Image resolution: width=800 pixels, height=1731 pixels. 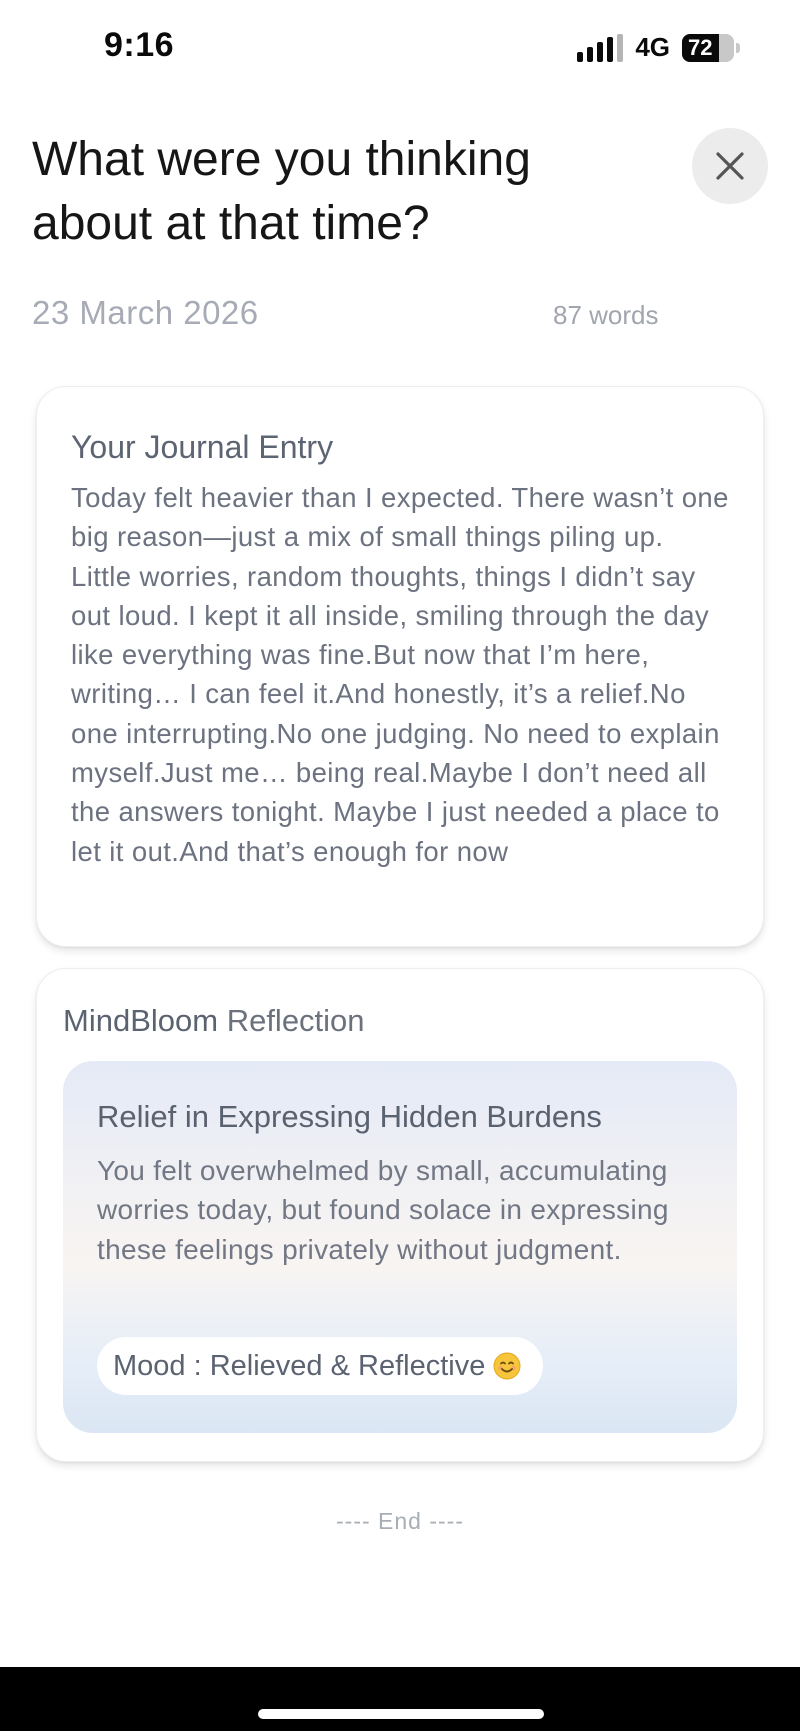 I want to click on cellular-signal-icon, so click(x=600, y=47).